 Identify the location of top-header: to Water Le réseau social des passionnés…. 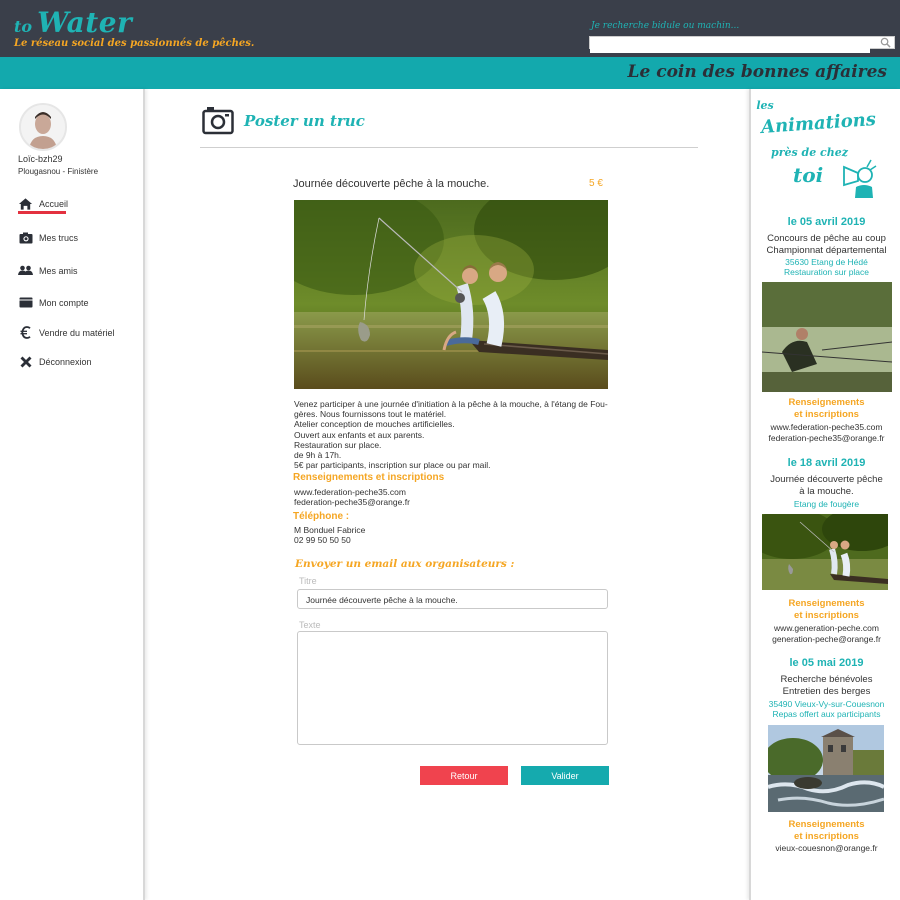
(450, 28).